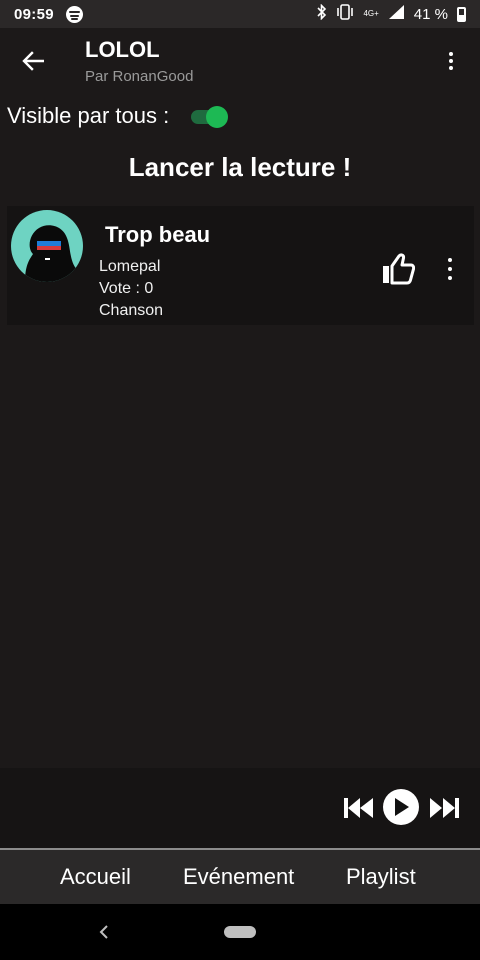  Describe the element at coordinates (139, 76) in the screenshot. I see `page-subtitle: Par RonanGood` at that location.